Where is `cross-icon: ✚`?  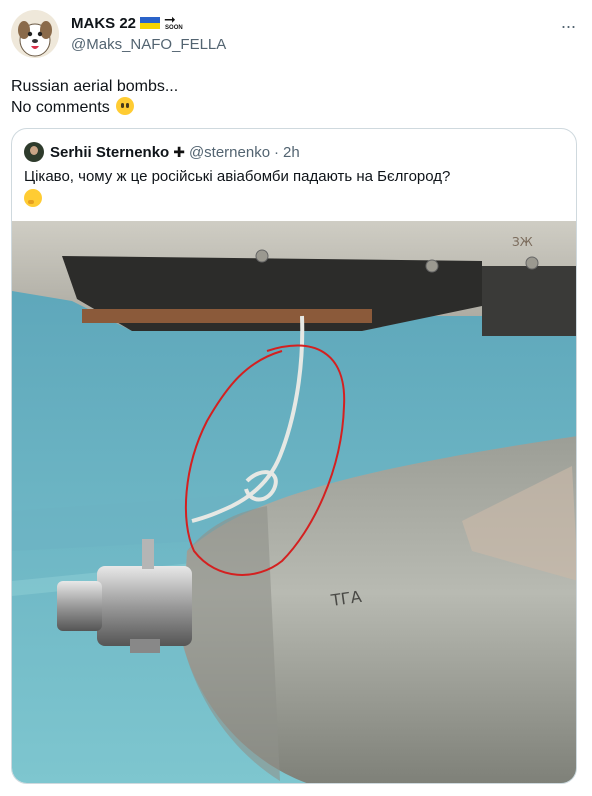 cross-icon: ✚ is located at coordinates (179, 151).